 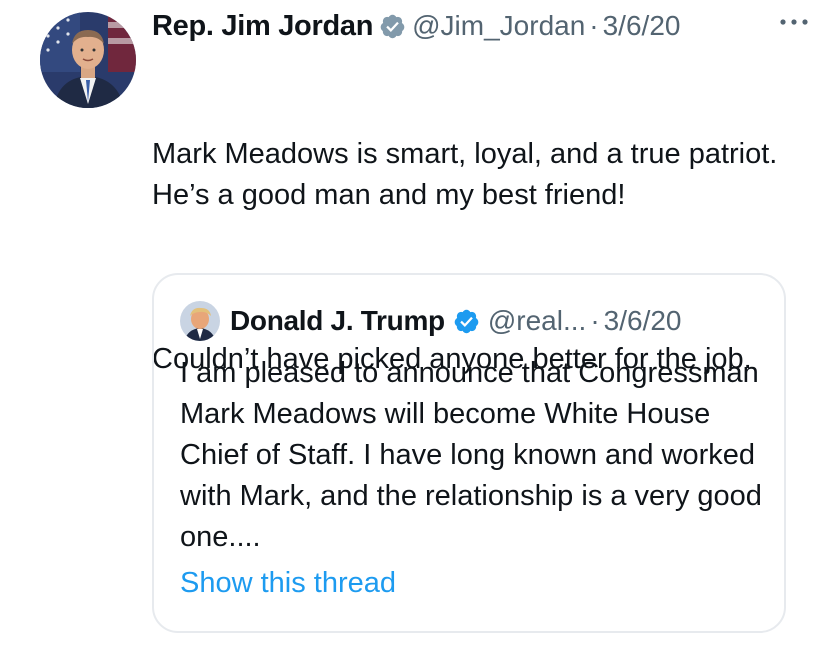 I want to click on quoted-author-name: Donald J. Trump, so click(x=337, y=321).